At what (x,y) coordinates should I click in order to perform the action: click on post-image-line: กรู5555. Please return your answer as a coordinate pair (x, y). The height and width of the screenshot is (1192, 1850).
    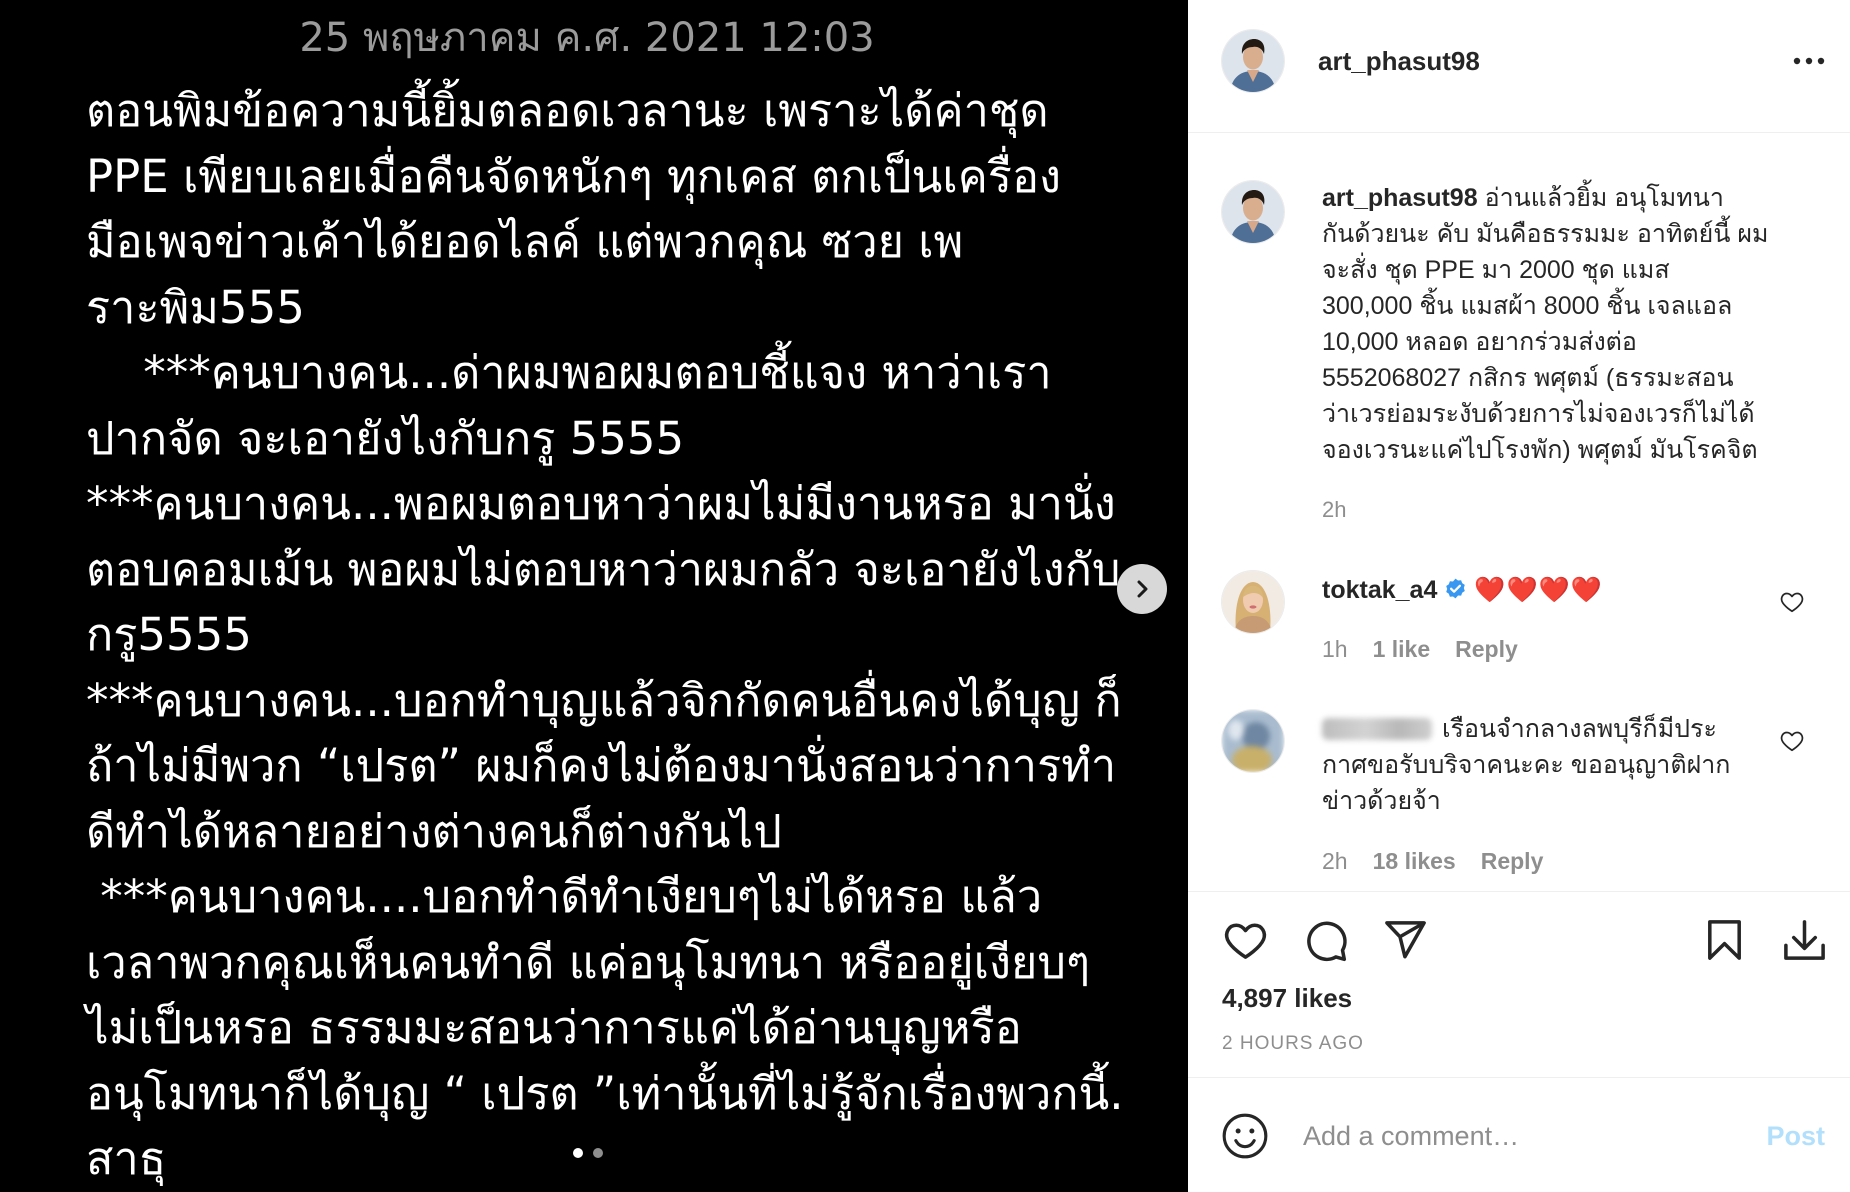
    Looking at the image, I should click on (169, 634).